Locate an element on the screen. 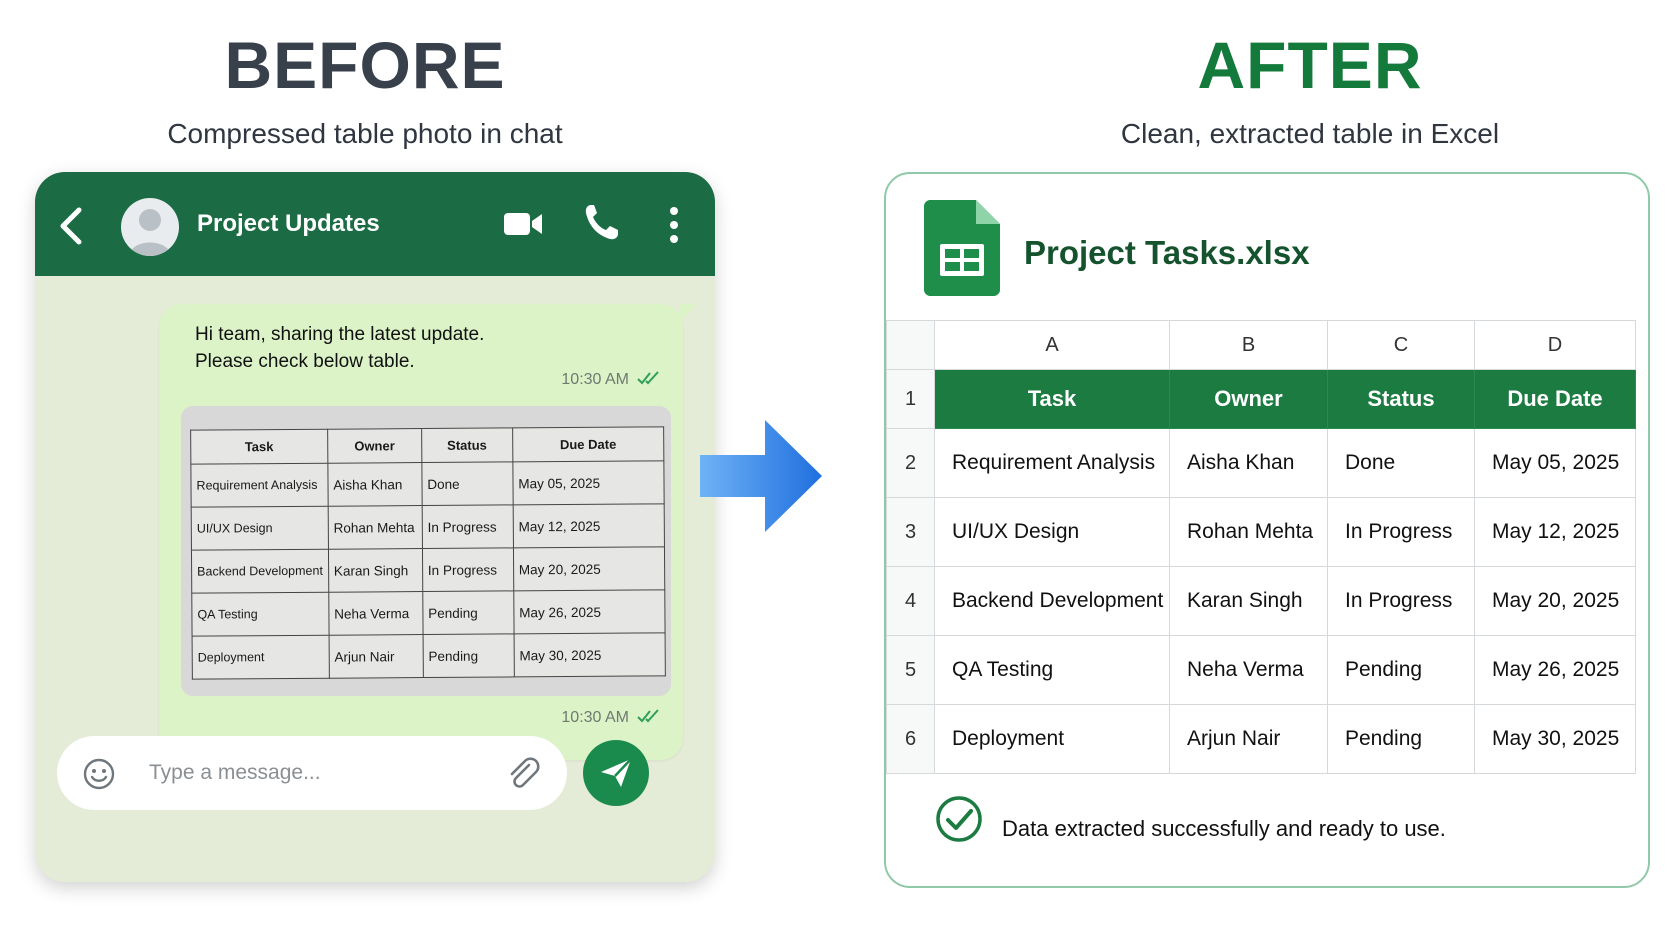  column-header-a: A is located at coordinates (1052, 345).